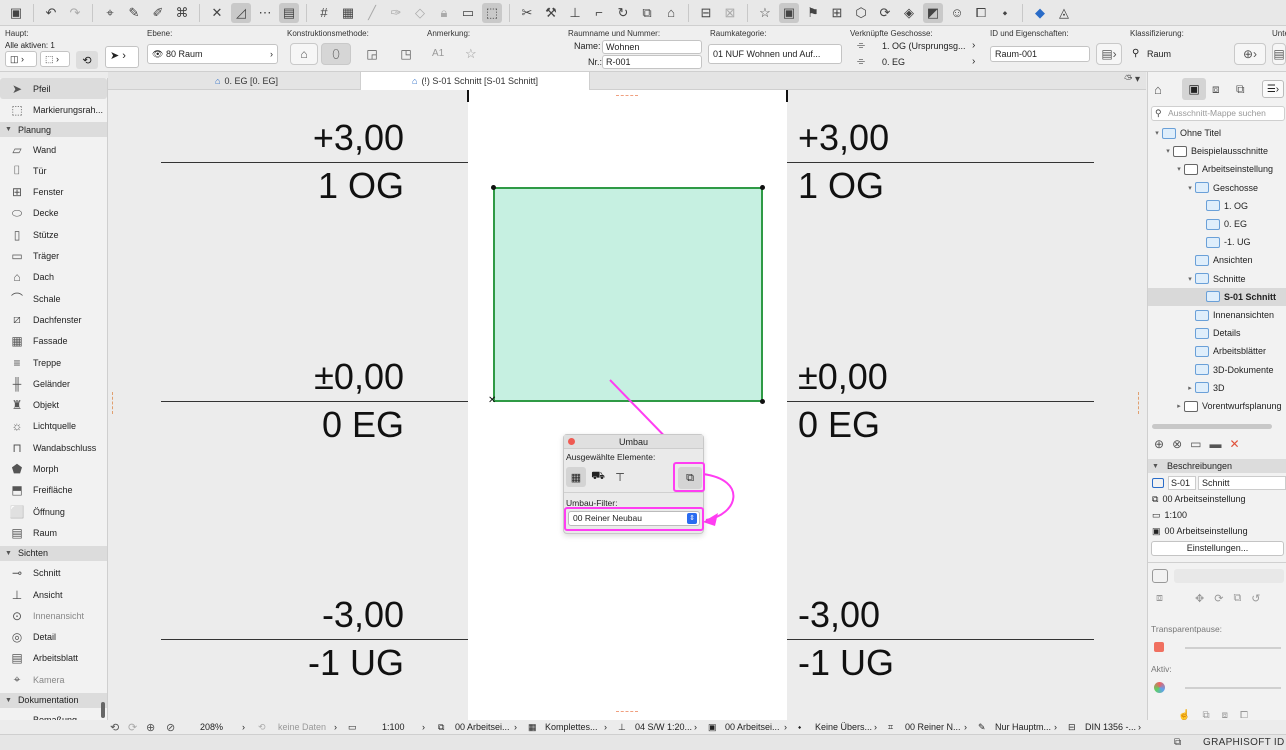  What do you see at coordinates (1217, 388) in the screenshot?
I see `tree-item-3d: ▸ 3D` at bounding box center [1217, 388].